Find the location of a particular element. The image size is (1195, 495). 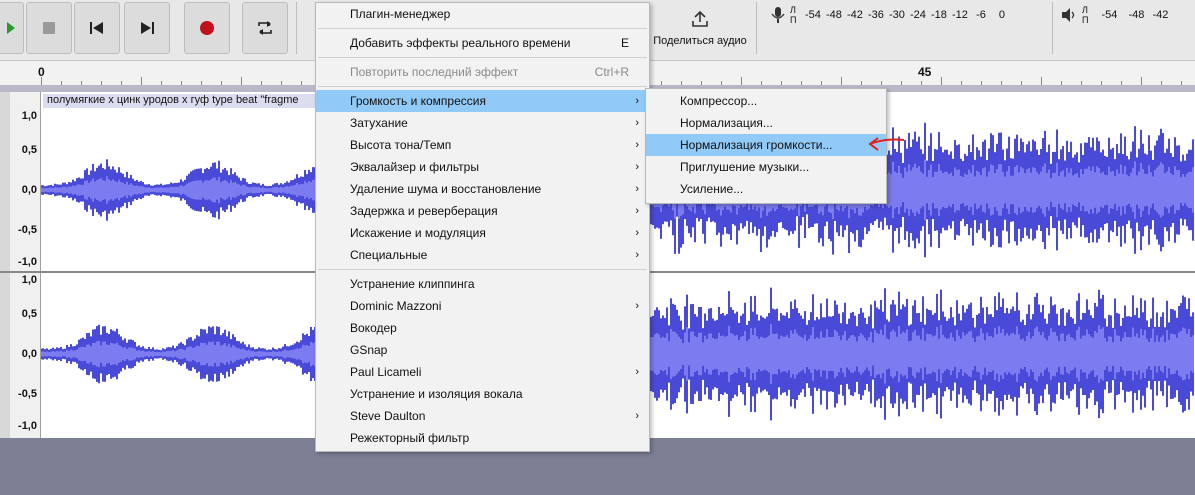

menu-item-clip-fix: Устранение клиппинга is located at coordinates (482, 284).